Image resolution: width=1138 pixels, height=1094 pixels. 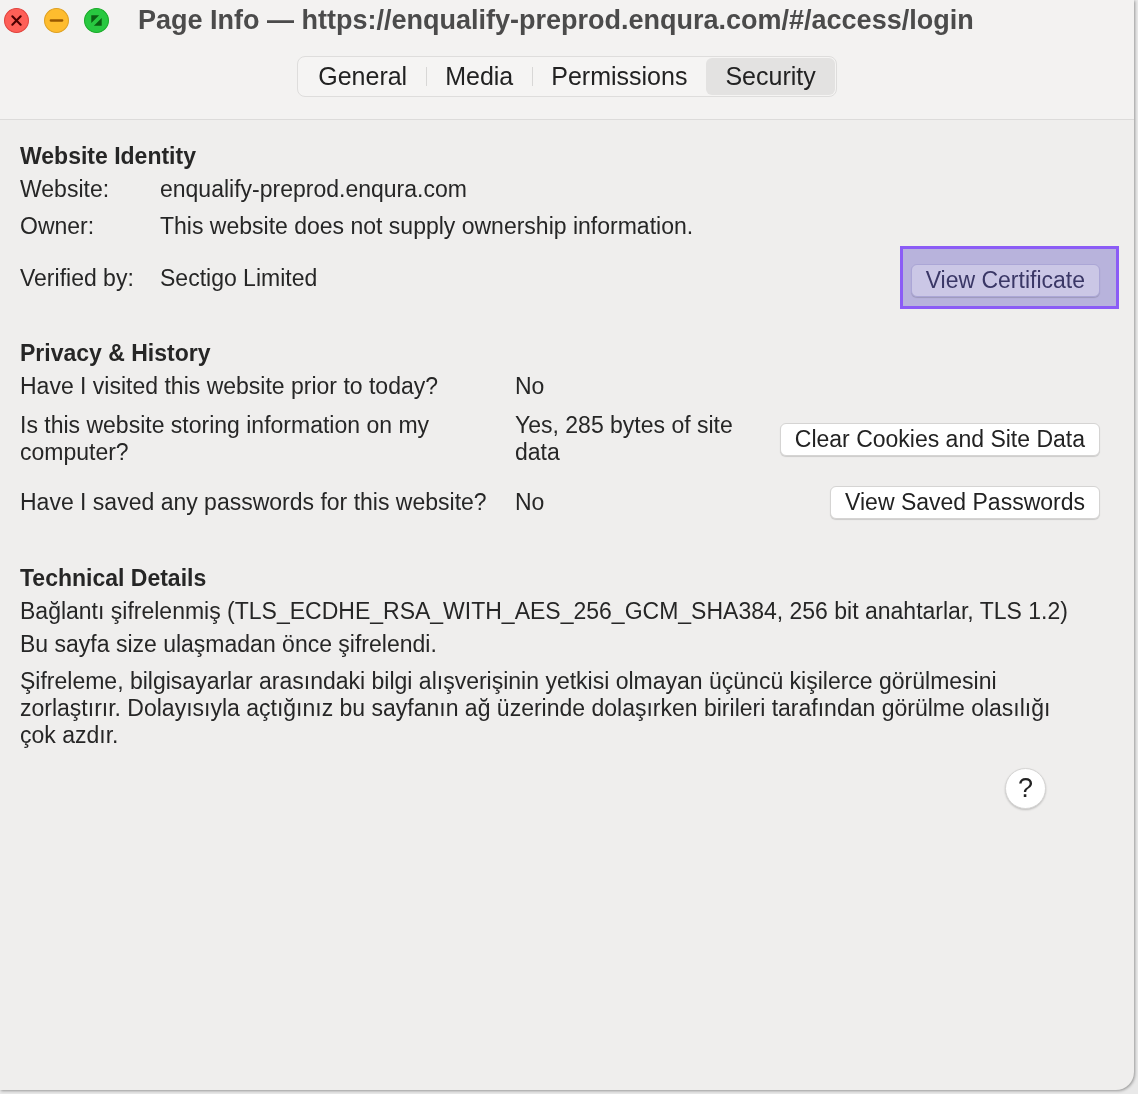 What do you see at coordinates (556, 20) in the screenshot?
I see `window-title: Page Info — https://enqualify-preprod.enqura.com/#/access/login` at bounding box center [556, 20].